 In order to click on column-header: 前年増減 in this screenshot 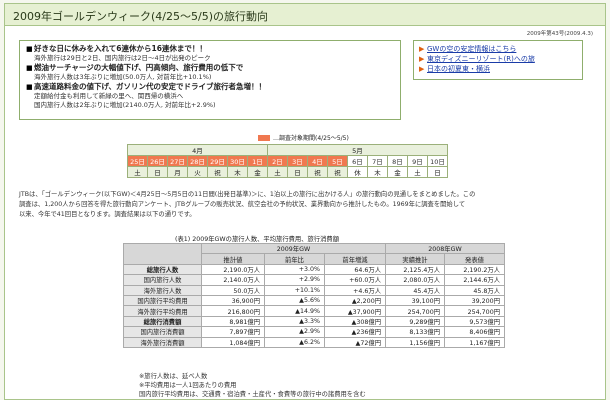, I will do `click(355, 259)`.